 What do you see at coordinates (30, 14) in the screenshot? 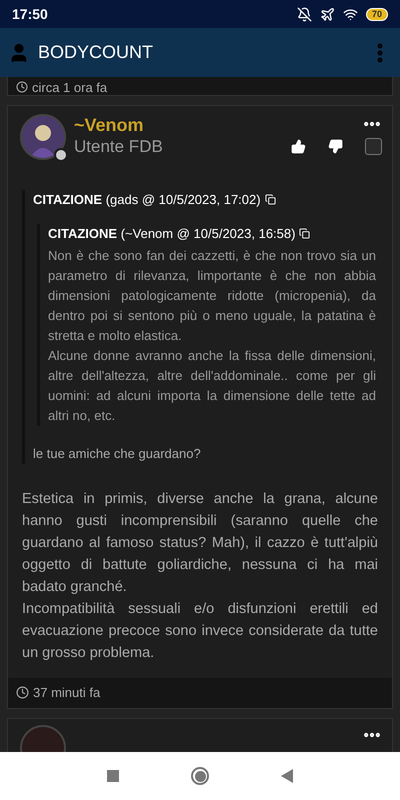
I see `clock-time: 17:50` at bounding box center [30, 14].